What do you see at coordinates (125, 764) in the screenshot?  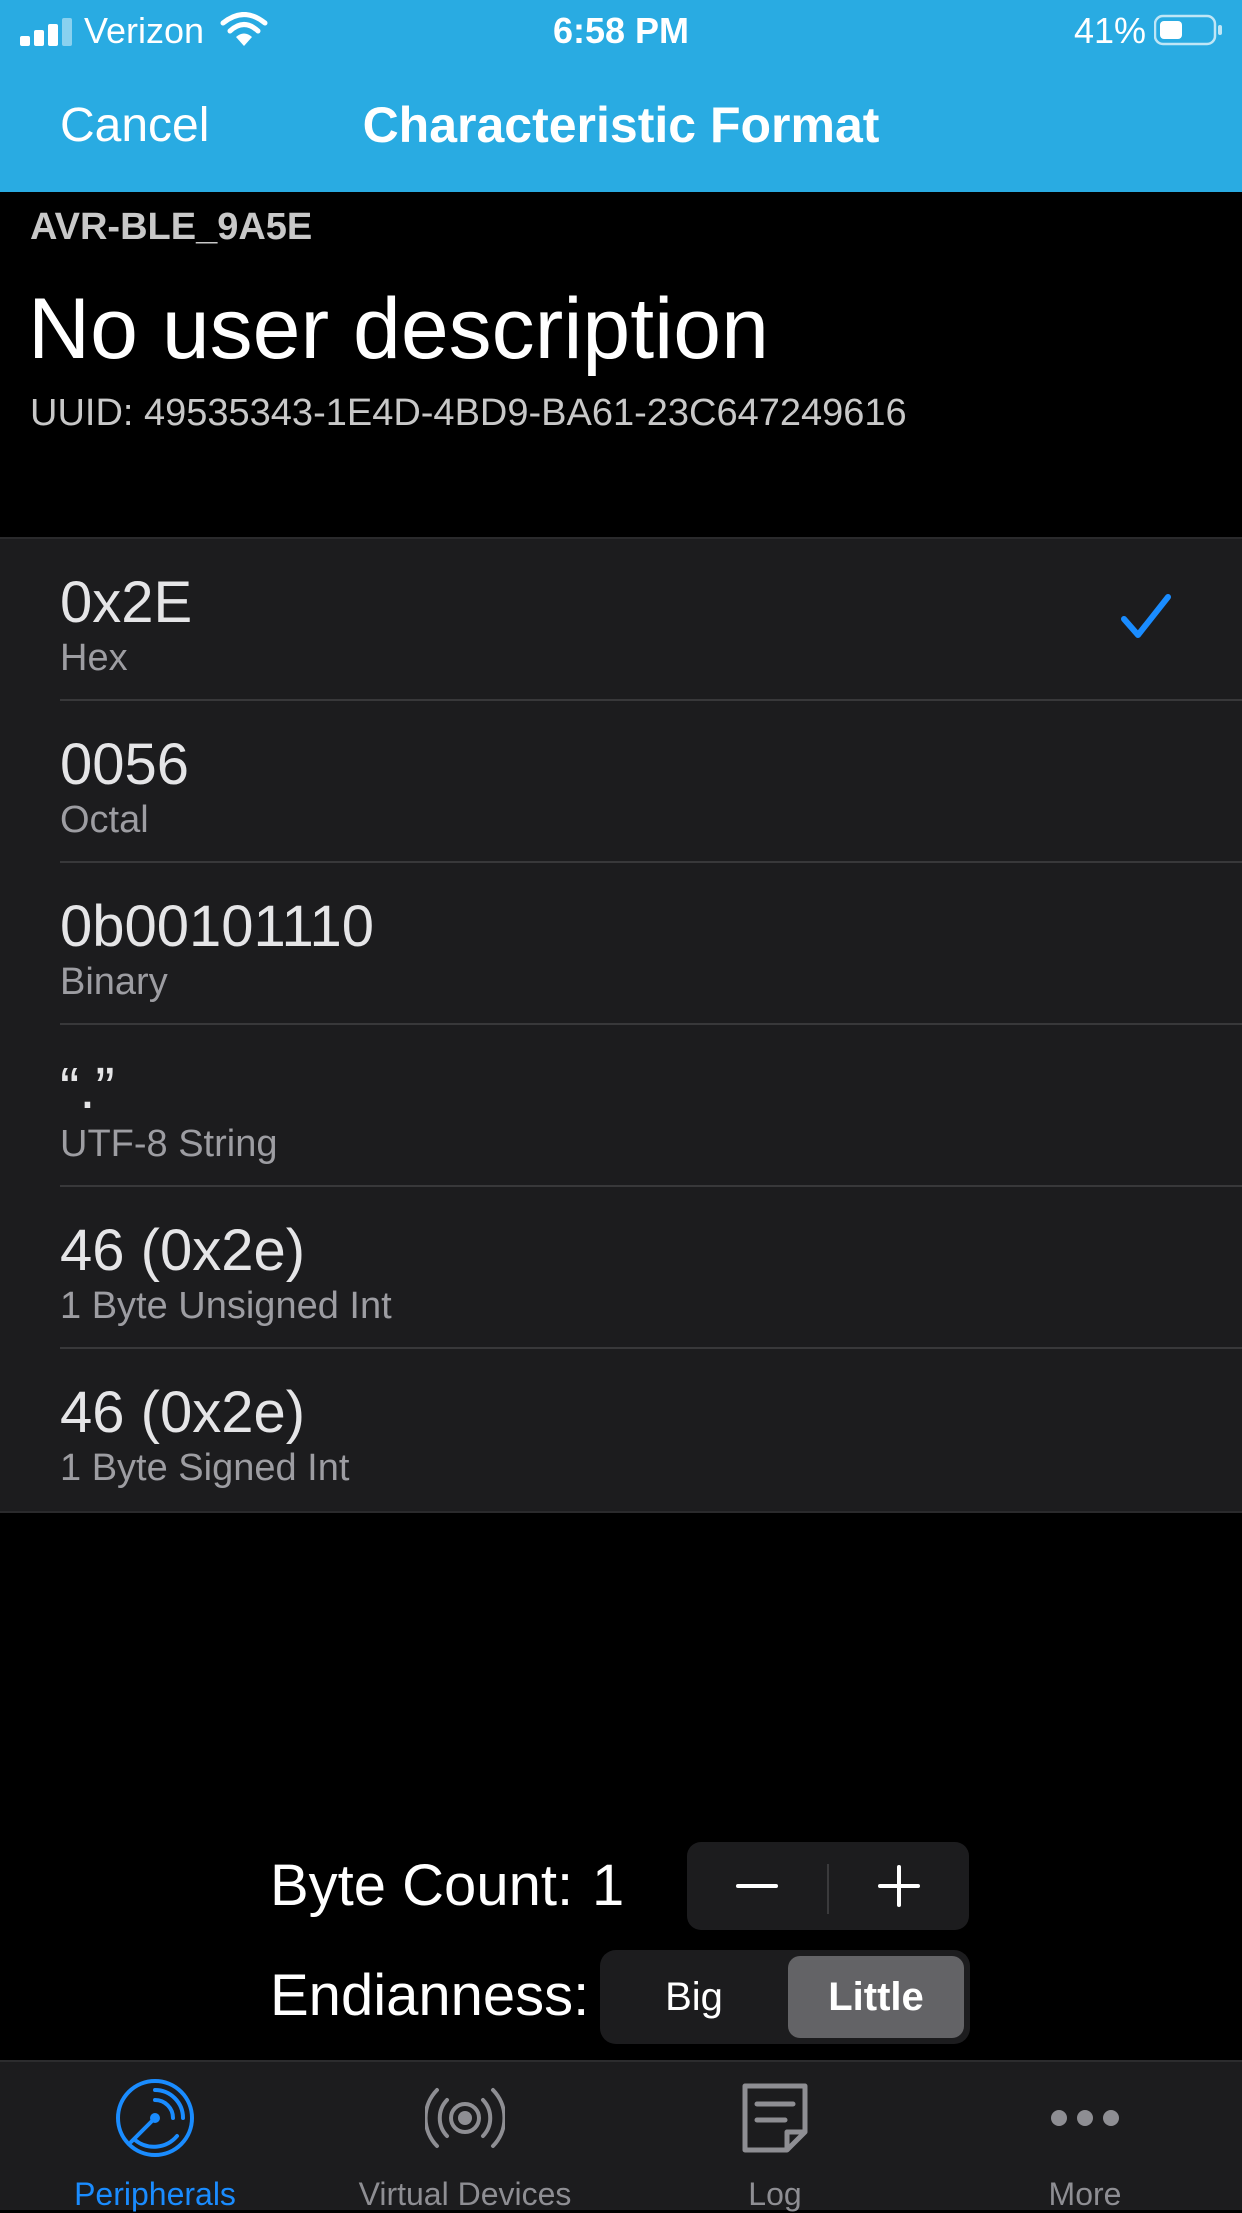 I see `format-value: 0056` at bounding box center [125, 764].